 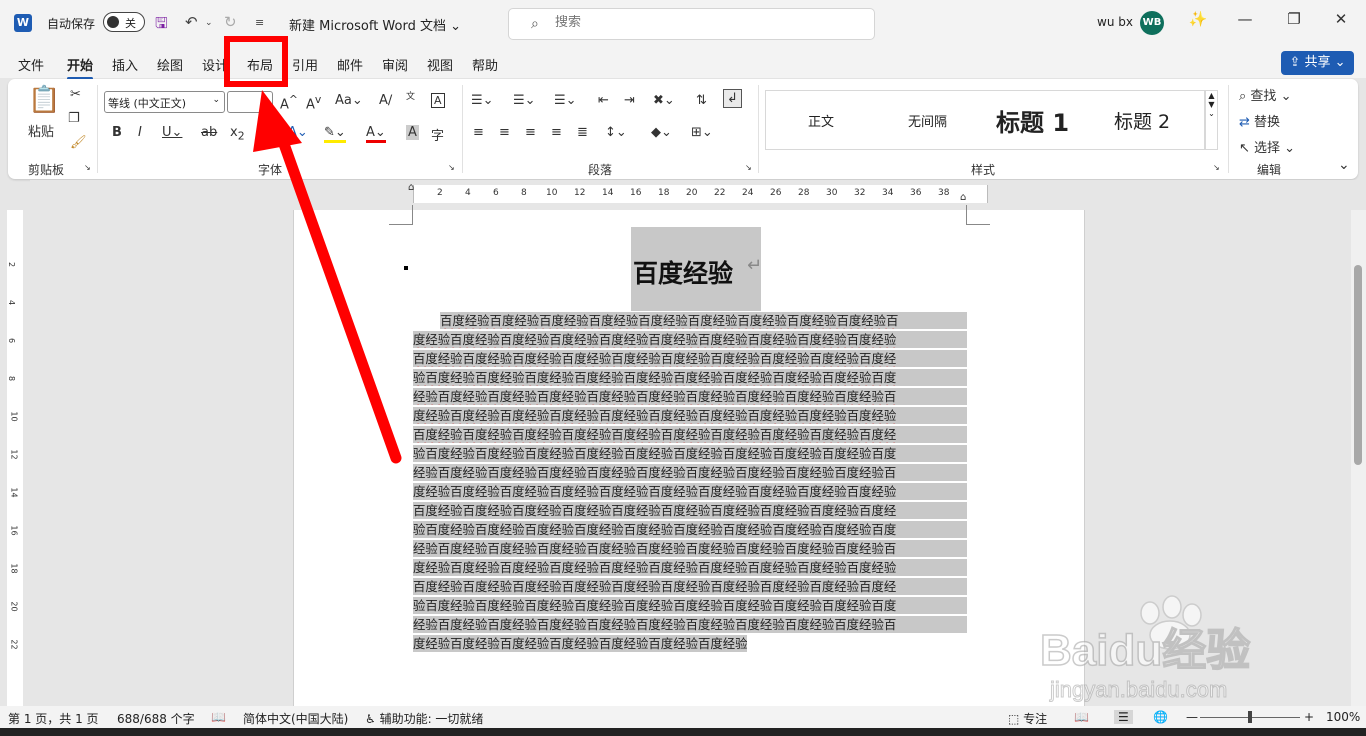 What do you see at coordinates (1265, 94) in the screenshot?
I see `find-button: ⌕ 查找 ⌄` at bounding box center [1265, 94].